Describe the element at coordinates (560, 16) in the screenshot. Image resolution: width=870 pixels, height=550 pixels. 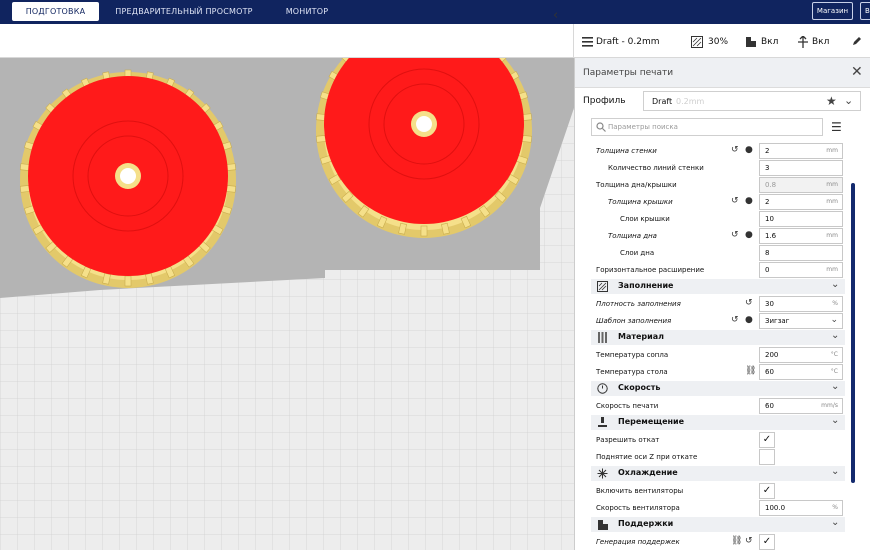
I see `collapse-chevron-icon: ‹` at that location.